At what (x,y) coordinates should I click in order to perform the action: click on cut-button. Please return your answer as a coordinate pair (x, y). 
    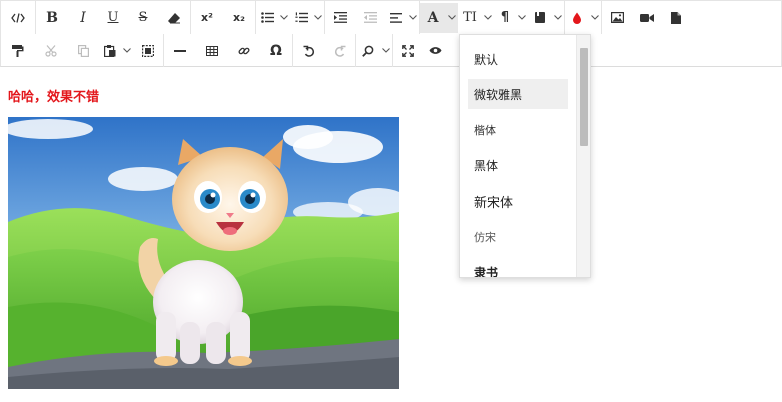
    Looking at the image, I should click on (51, 51).